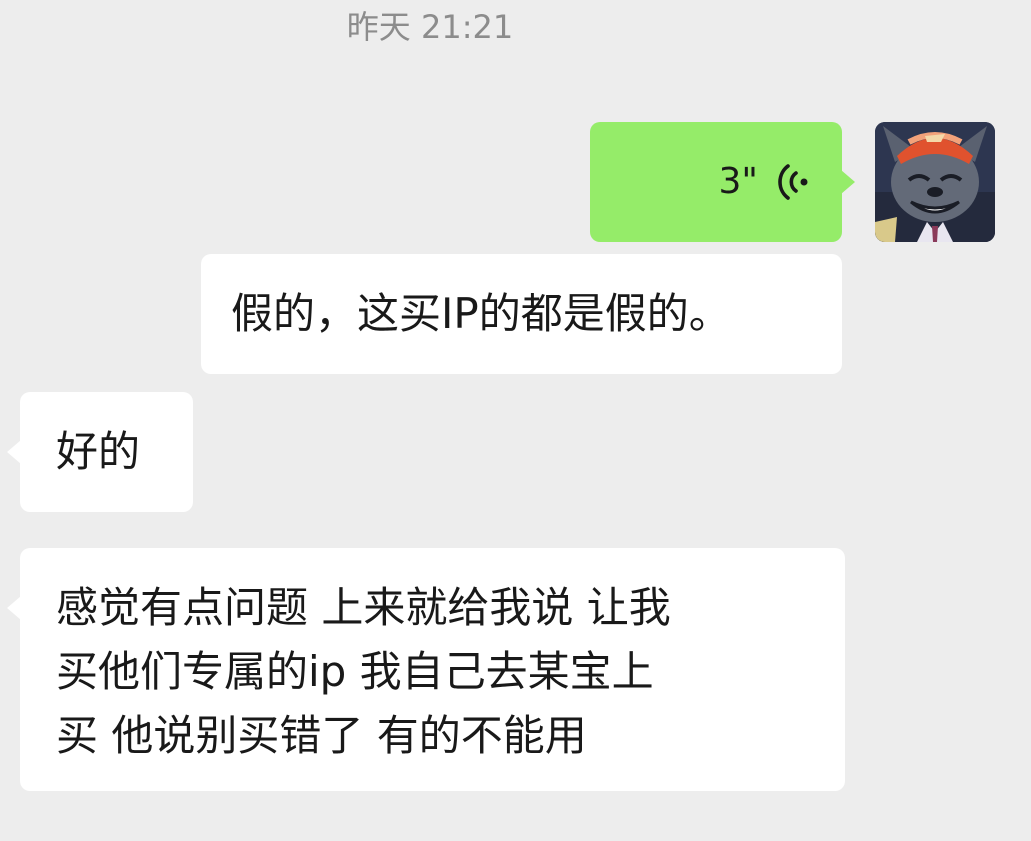  I want to click on message-timestamp: 昨天 21:21, so click(430, 27).